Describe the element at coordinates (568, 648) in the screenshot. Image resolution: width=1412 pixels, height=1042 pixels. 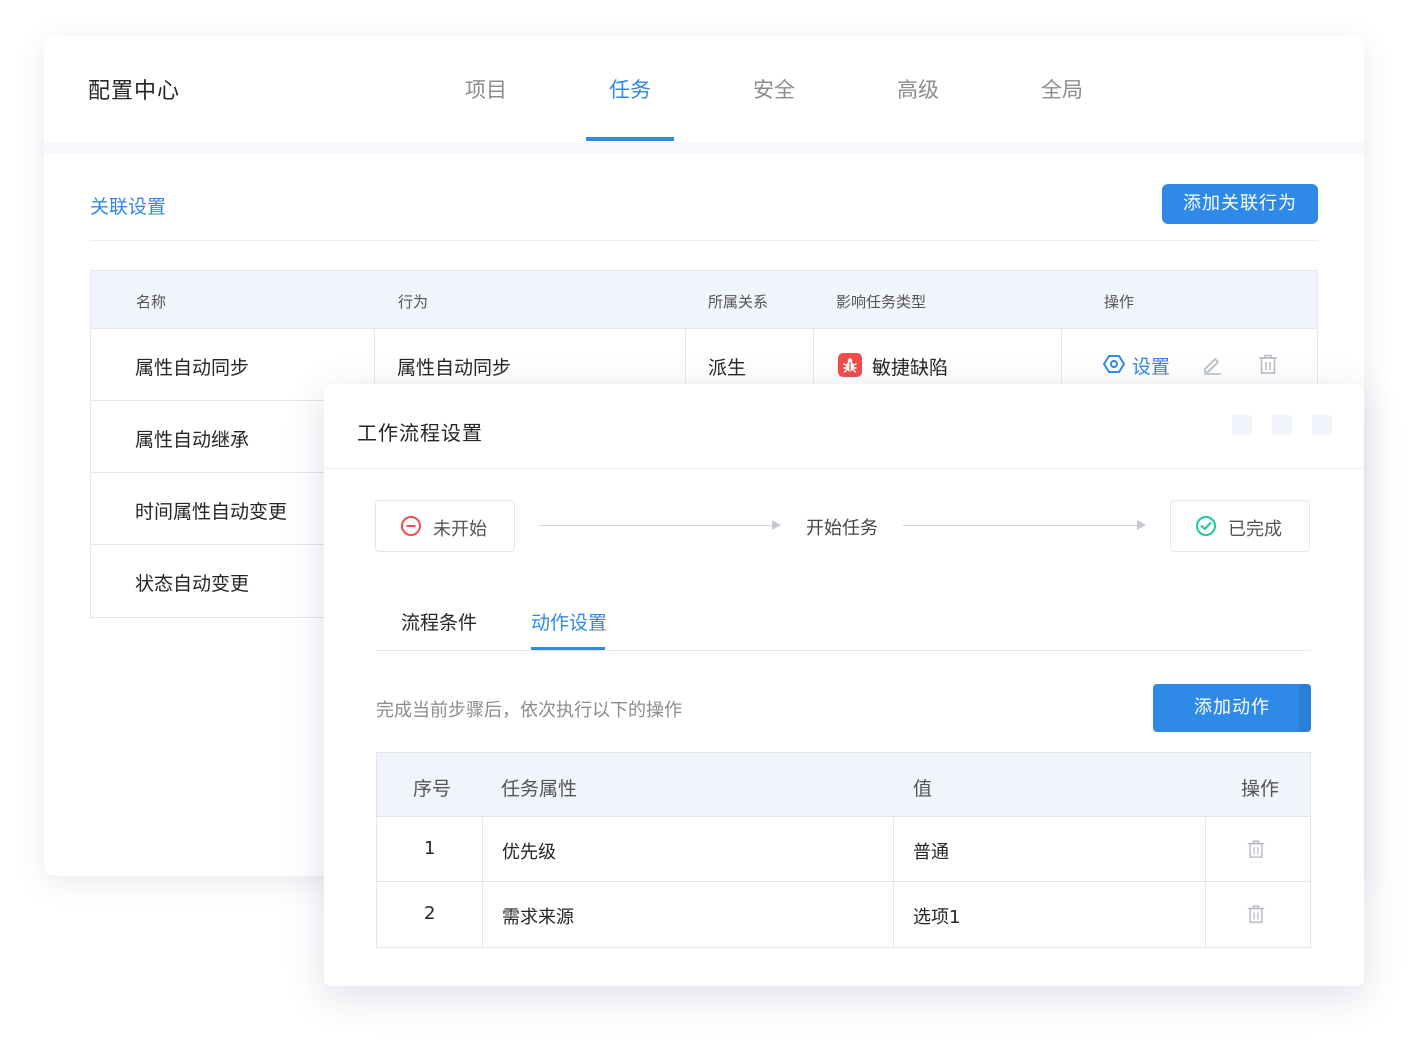
I see `active-subtab-indicator` at that location.